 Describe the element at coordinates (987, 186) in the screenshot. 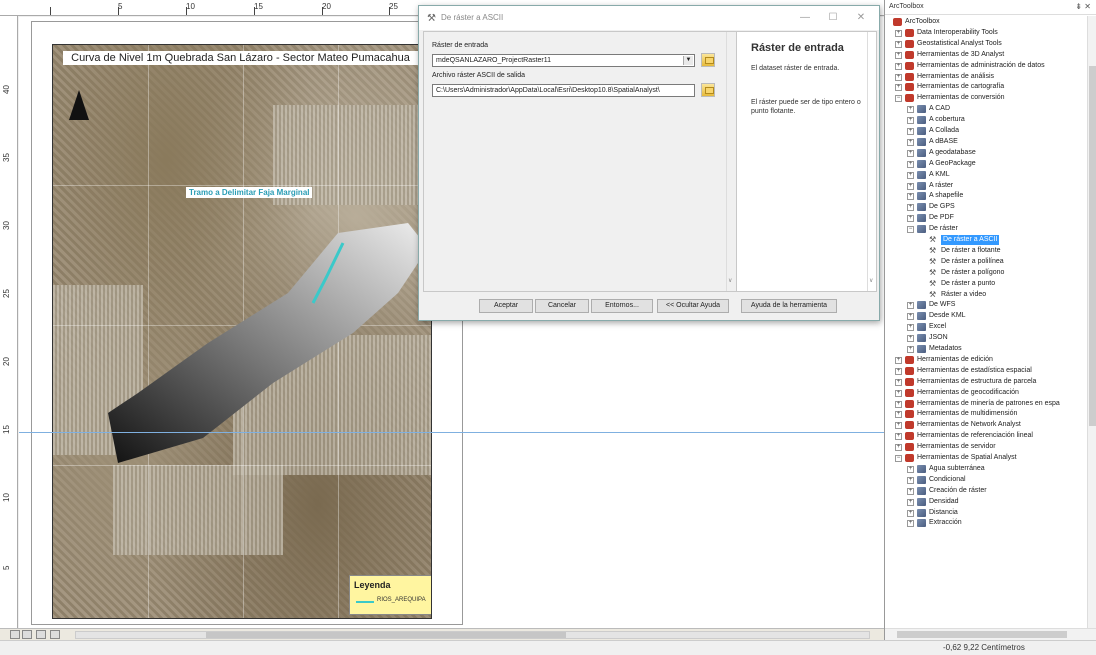

I see `tree-item: + A ráster` at that location.